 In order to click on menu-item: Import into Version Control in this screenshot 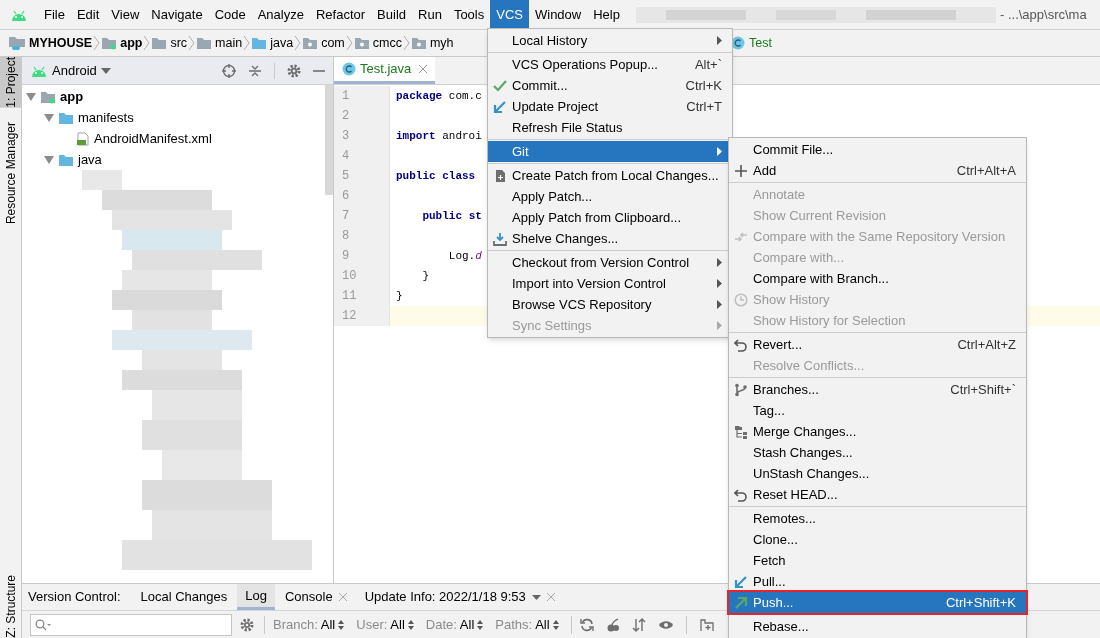, I will do `click(610, 283)`.